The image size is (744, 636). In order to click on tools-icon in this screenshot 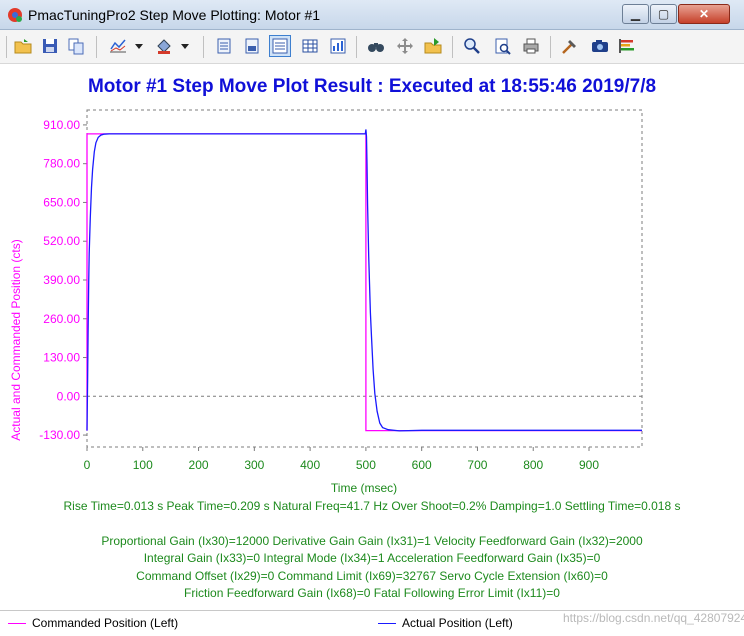, I will do `click(569, 47)`.